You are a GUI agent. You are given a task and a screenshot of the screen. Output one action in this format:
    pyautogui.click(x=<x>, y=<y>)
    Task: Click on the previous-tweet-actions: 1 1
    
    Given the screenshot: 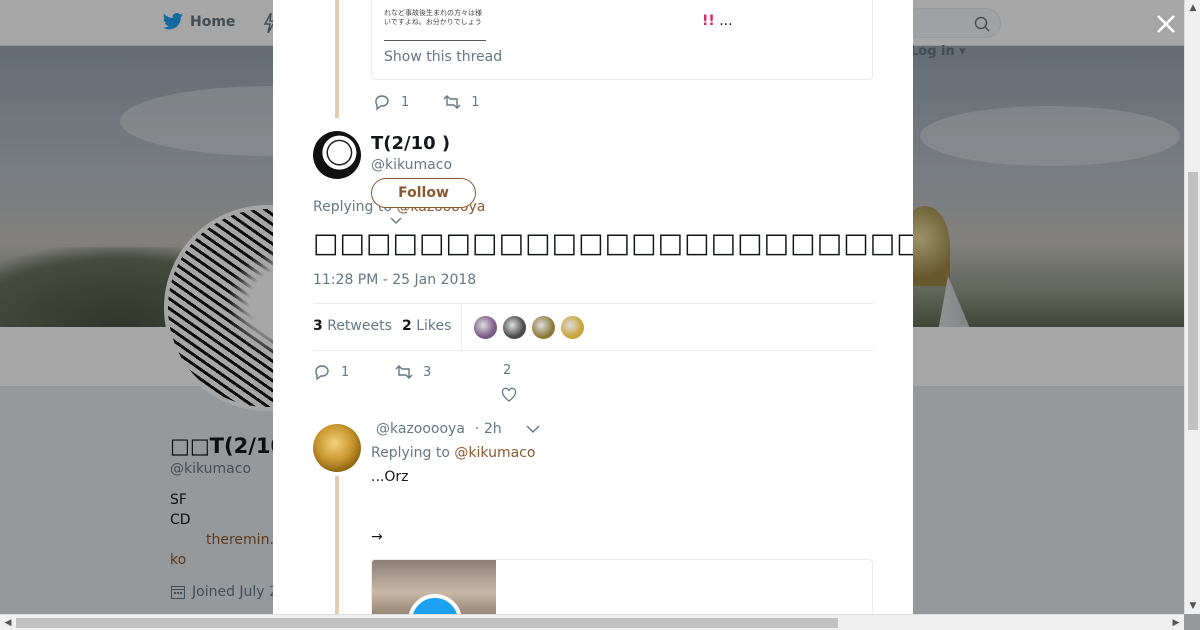 What is the action you would take?
    pyautogui.click(x=443, y=102)
    